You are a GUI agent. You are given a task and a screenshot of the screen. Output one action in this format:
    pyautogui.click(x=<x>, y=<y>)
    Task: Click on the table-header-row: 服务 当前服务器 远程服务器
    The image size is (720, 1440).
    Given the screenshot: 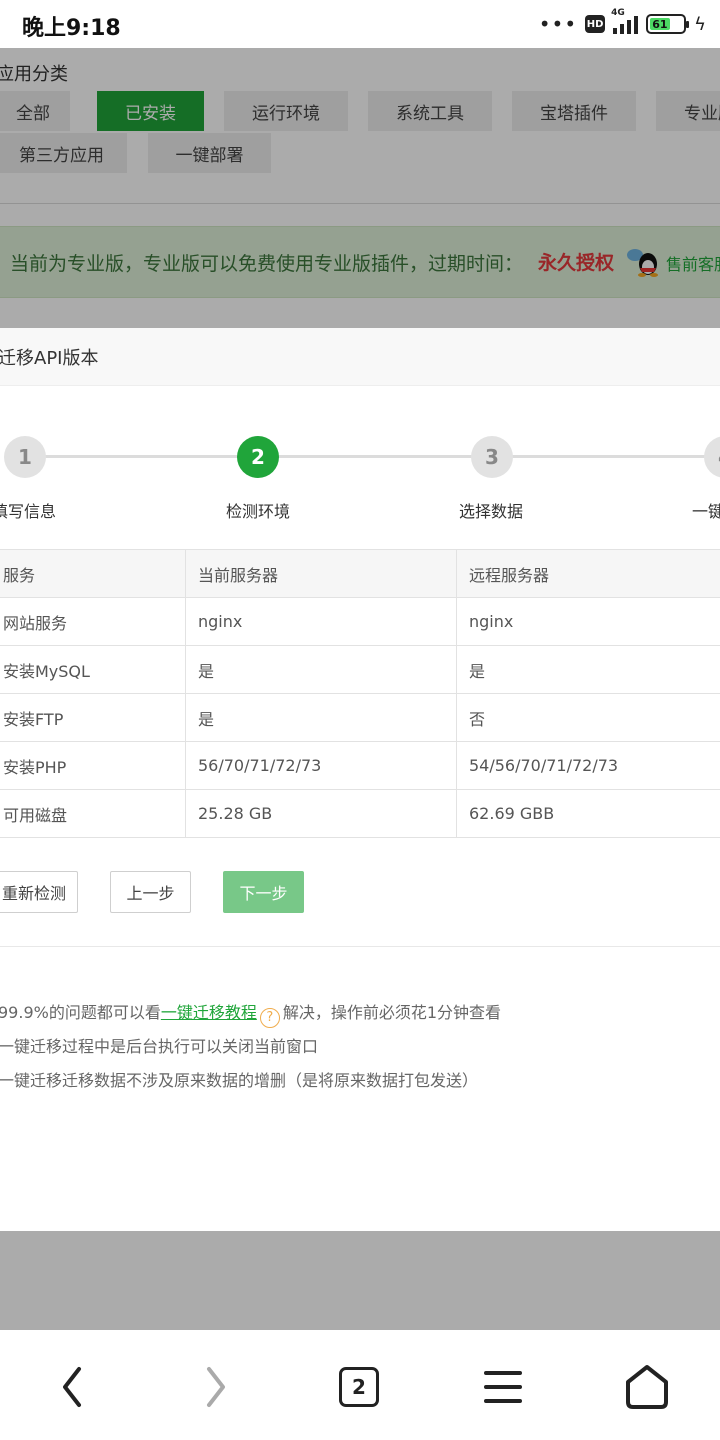 What is the action you would take?
    pyautogui.click(x=360, y=573)
    